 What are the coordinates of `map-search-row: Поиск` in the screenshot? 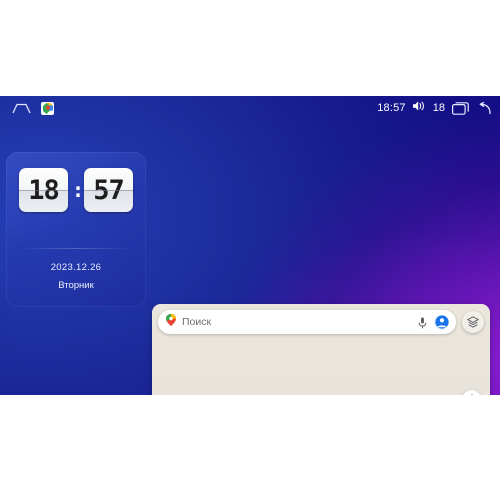 It's located at (321, 322).